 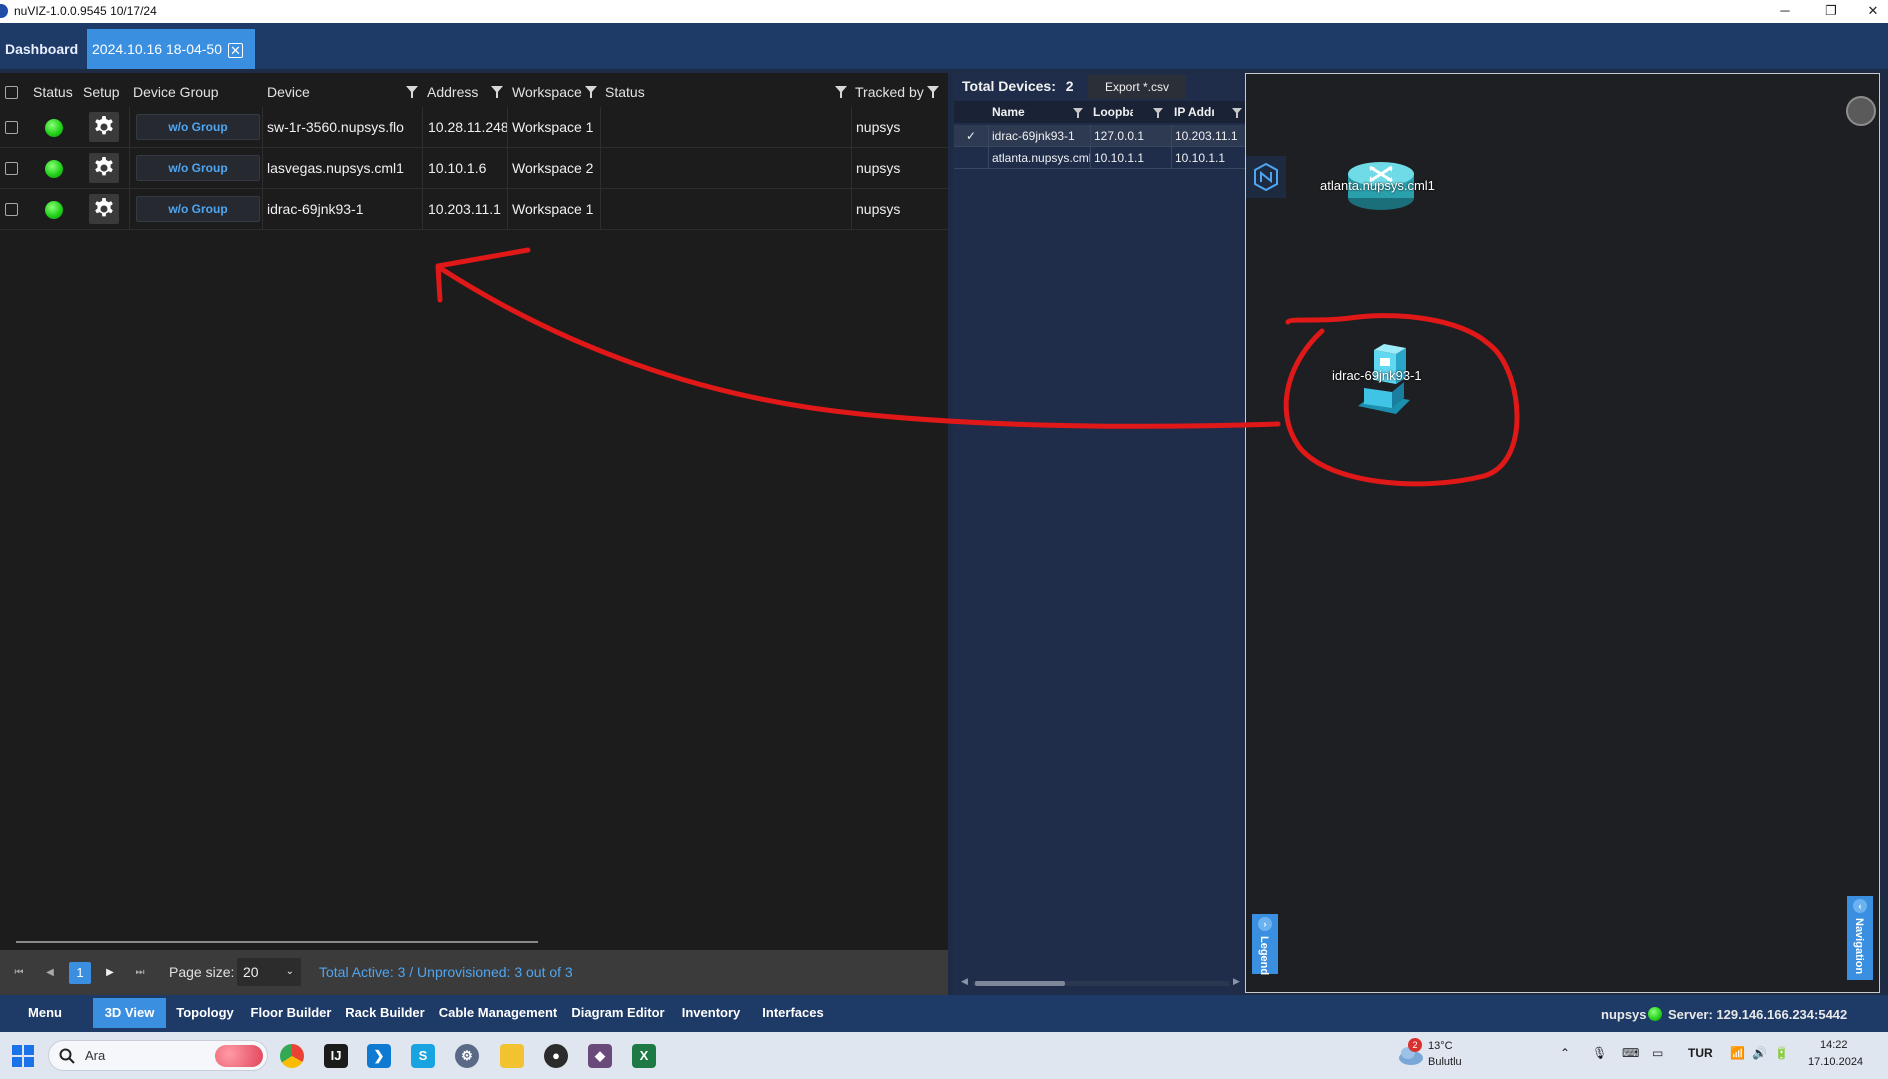 What do you see at coordinates (291, 1013) in the screenshot?
I see `nav-floor-builder: Floor Builder` at bounding box center [291, 1013].